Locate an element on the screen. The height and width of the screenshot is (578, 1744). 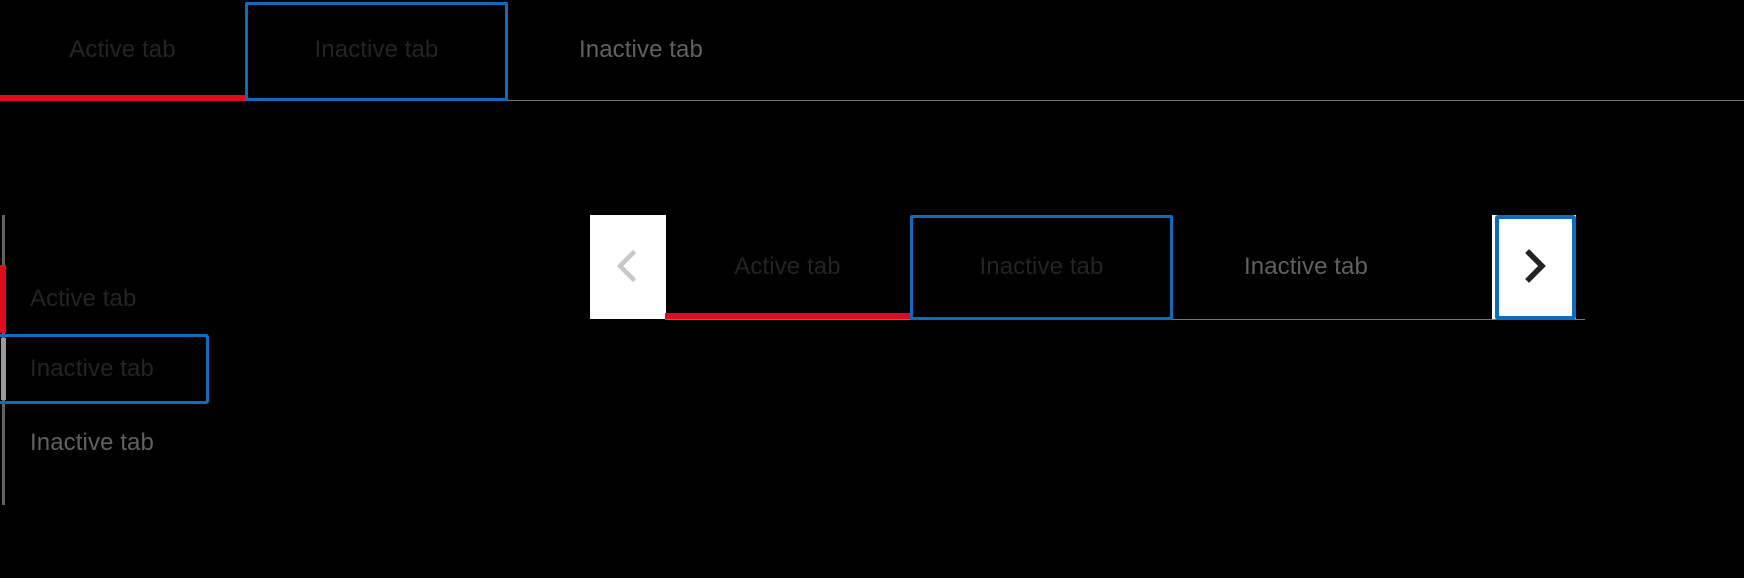
tab-inactive-focused-horizontal-top: Inactive tab is located at coordinates (376, 50).